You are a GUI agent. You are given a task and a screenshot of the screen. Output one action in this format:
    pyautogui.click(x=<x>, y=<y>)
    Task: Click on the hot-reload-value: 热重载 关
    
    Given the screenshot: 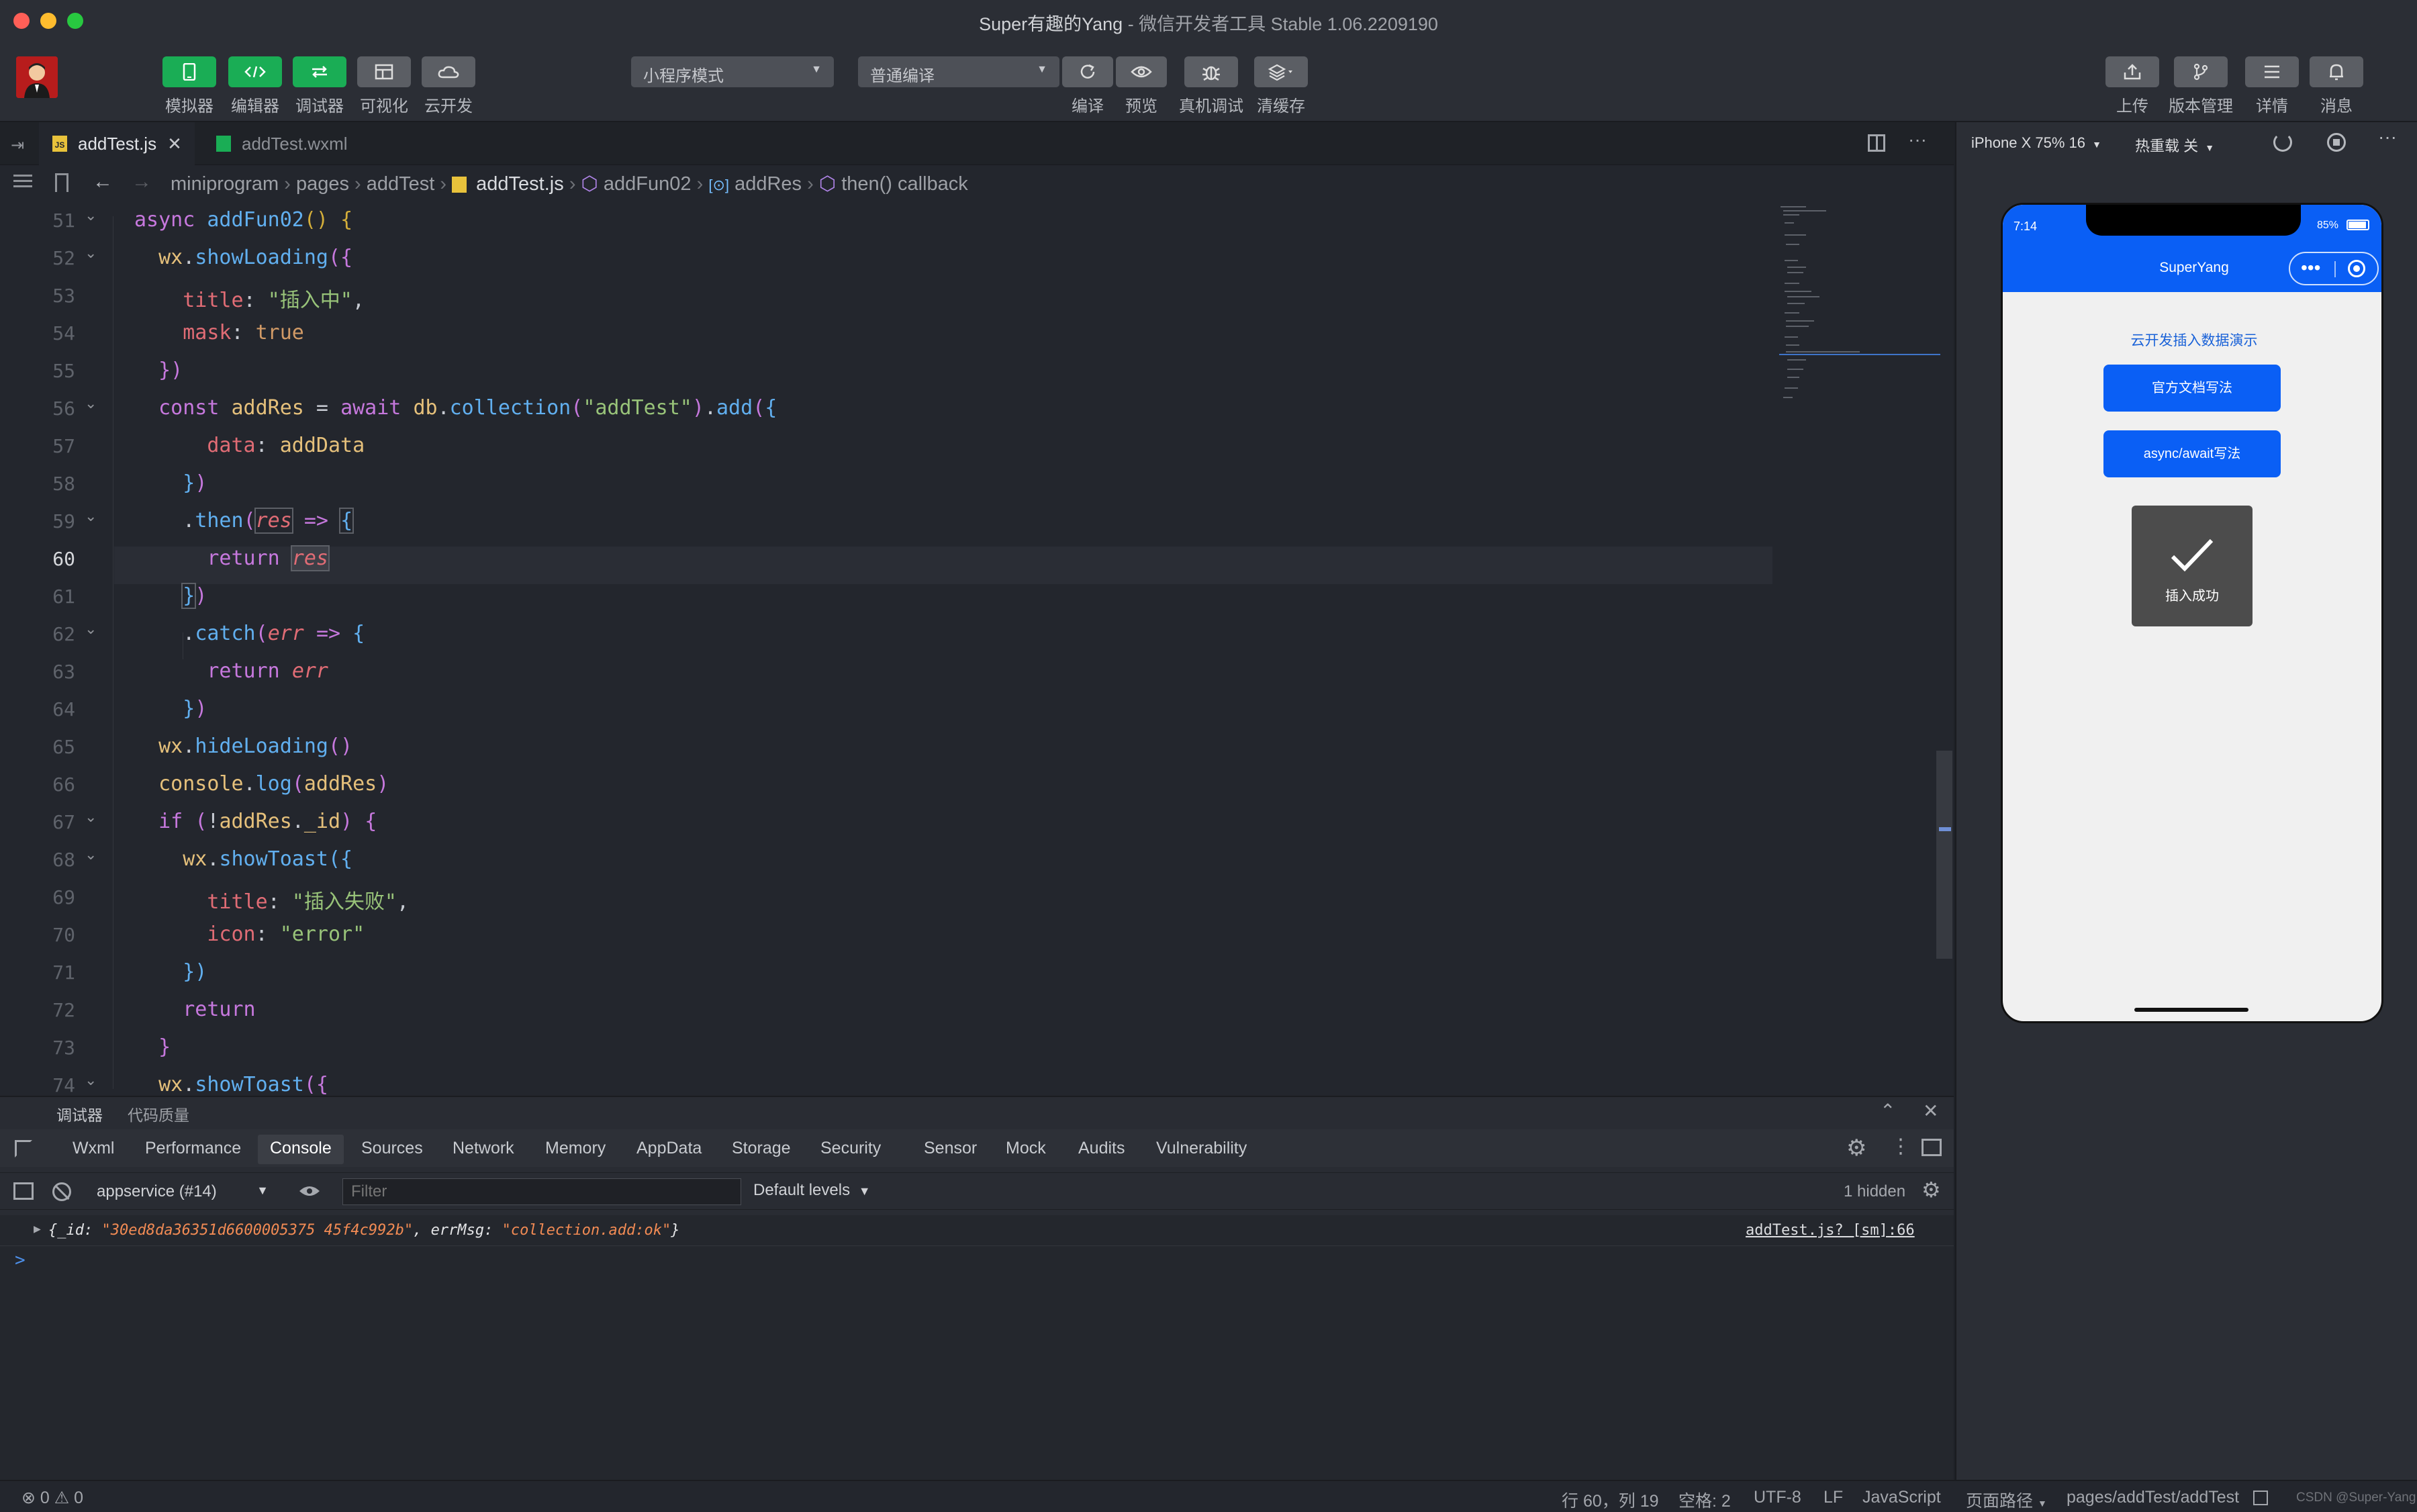 What is the action you would take?
    pyautogui.click(x=2167, y=146)
    